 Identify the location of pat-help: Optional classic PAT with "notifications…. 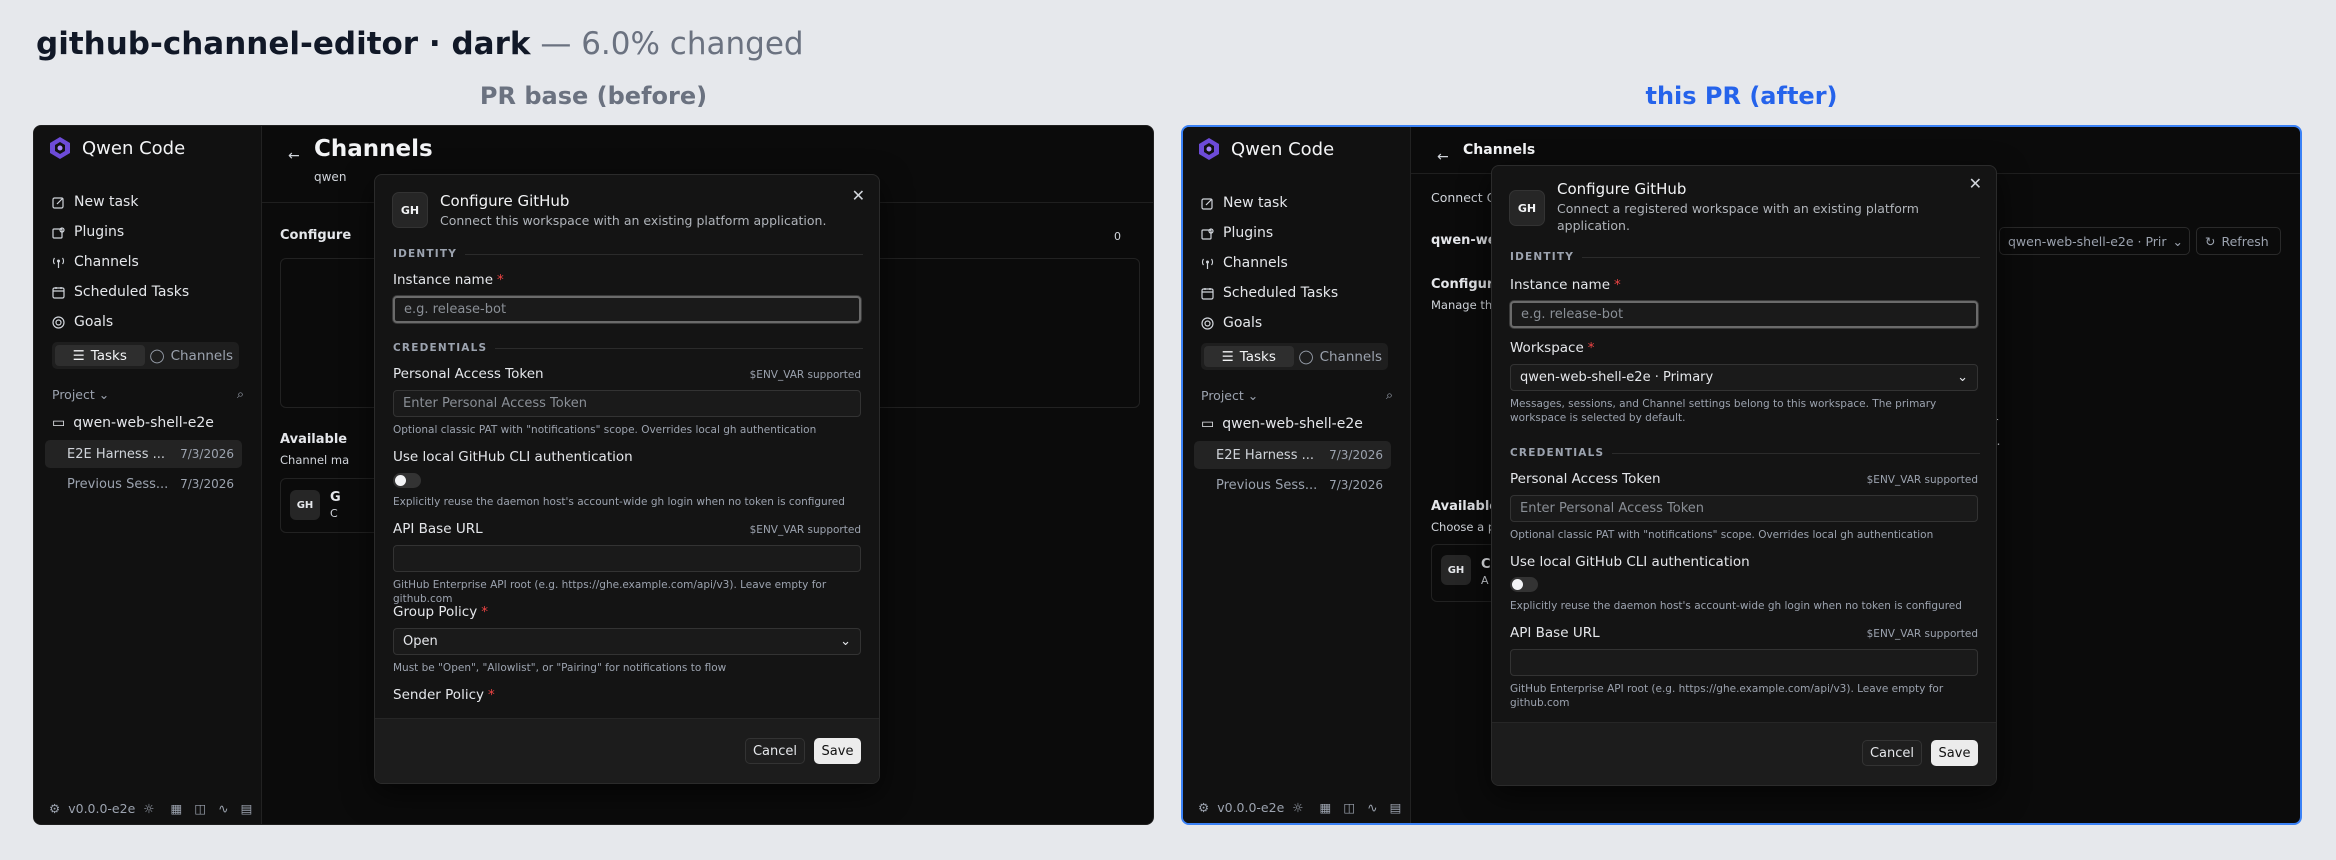
(1722, 535).